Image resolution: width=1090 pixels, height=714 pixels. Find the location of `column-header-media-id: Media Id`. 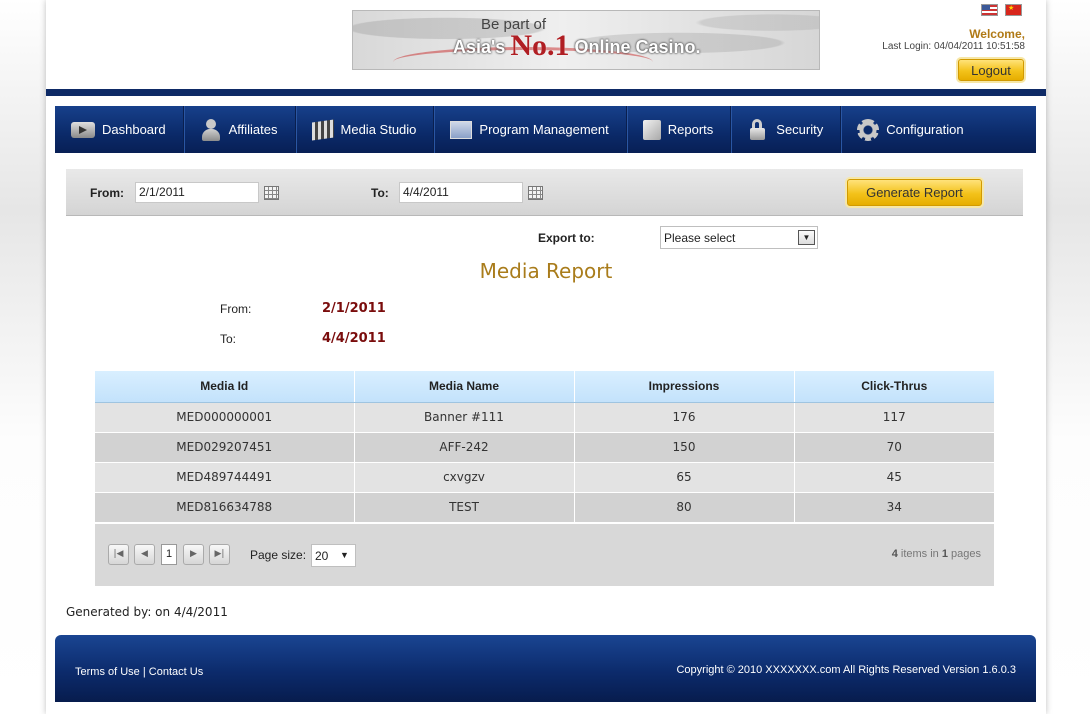

column-header-media-id: Media Id is located at coordinates (225, 387).